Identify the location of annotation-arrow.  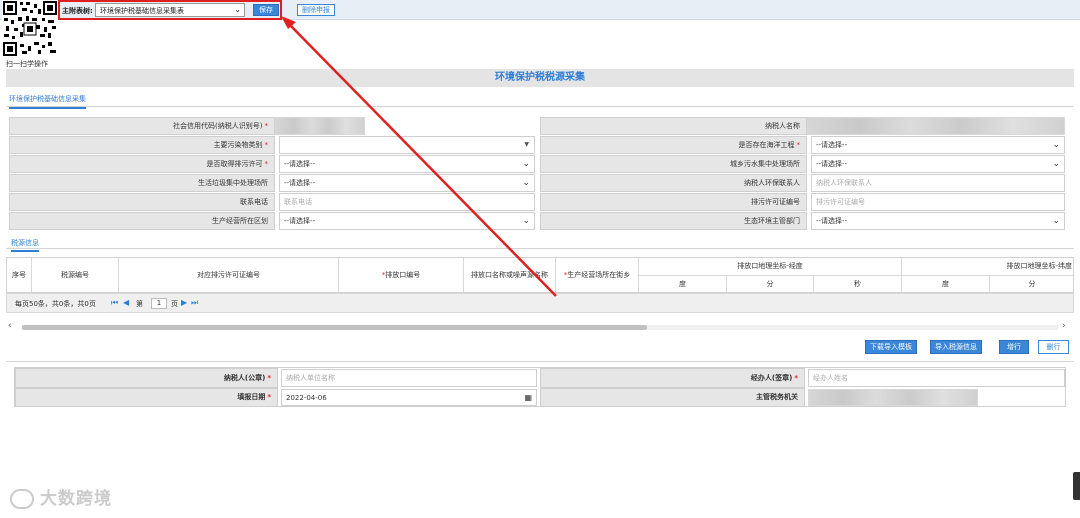
(419, 156).